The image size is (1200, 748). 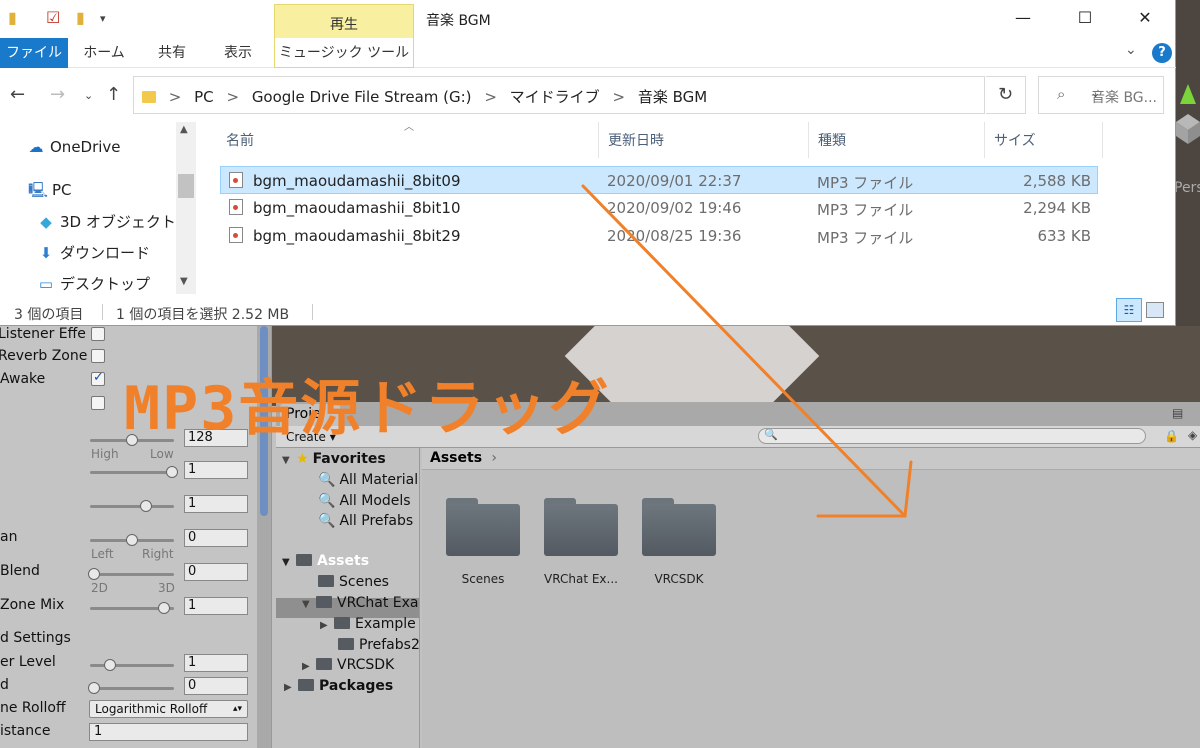 I want to click on tree-all-prefabs: 🔍 All Prefabs, so click(x=365, y=523).